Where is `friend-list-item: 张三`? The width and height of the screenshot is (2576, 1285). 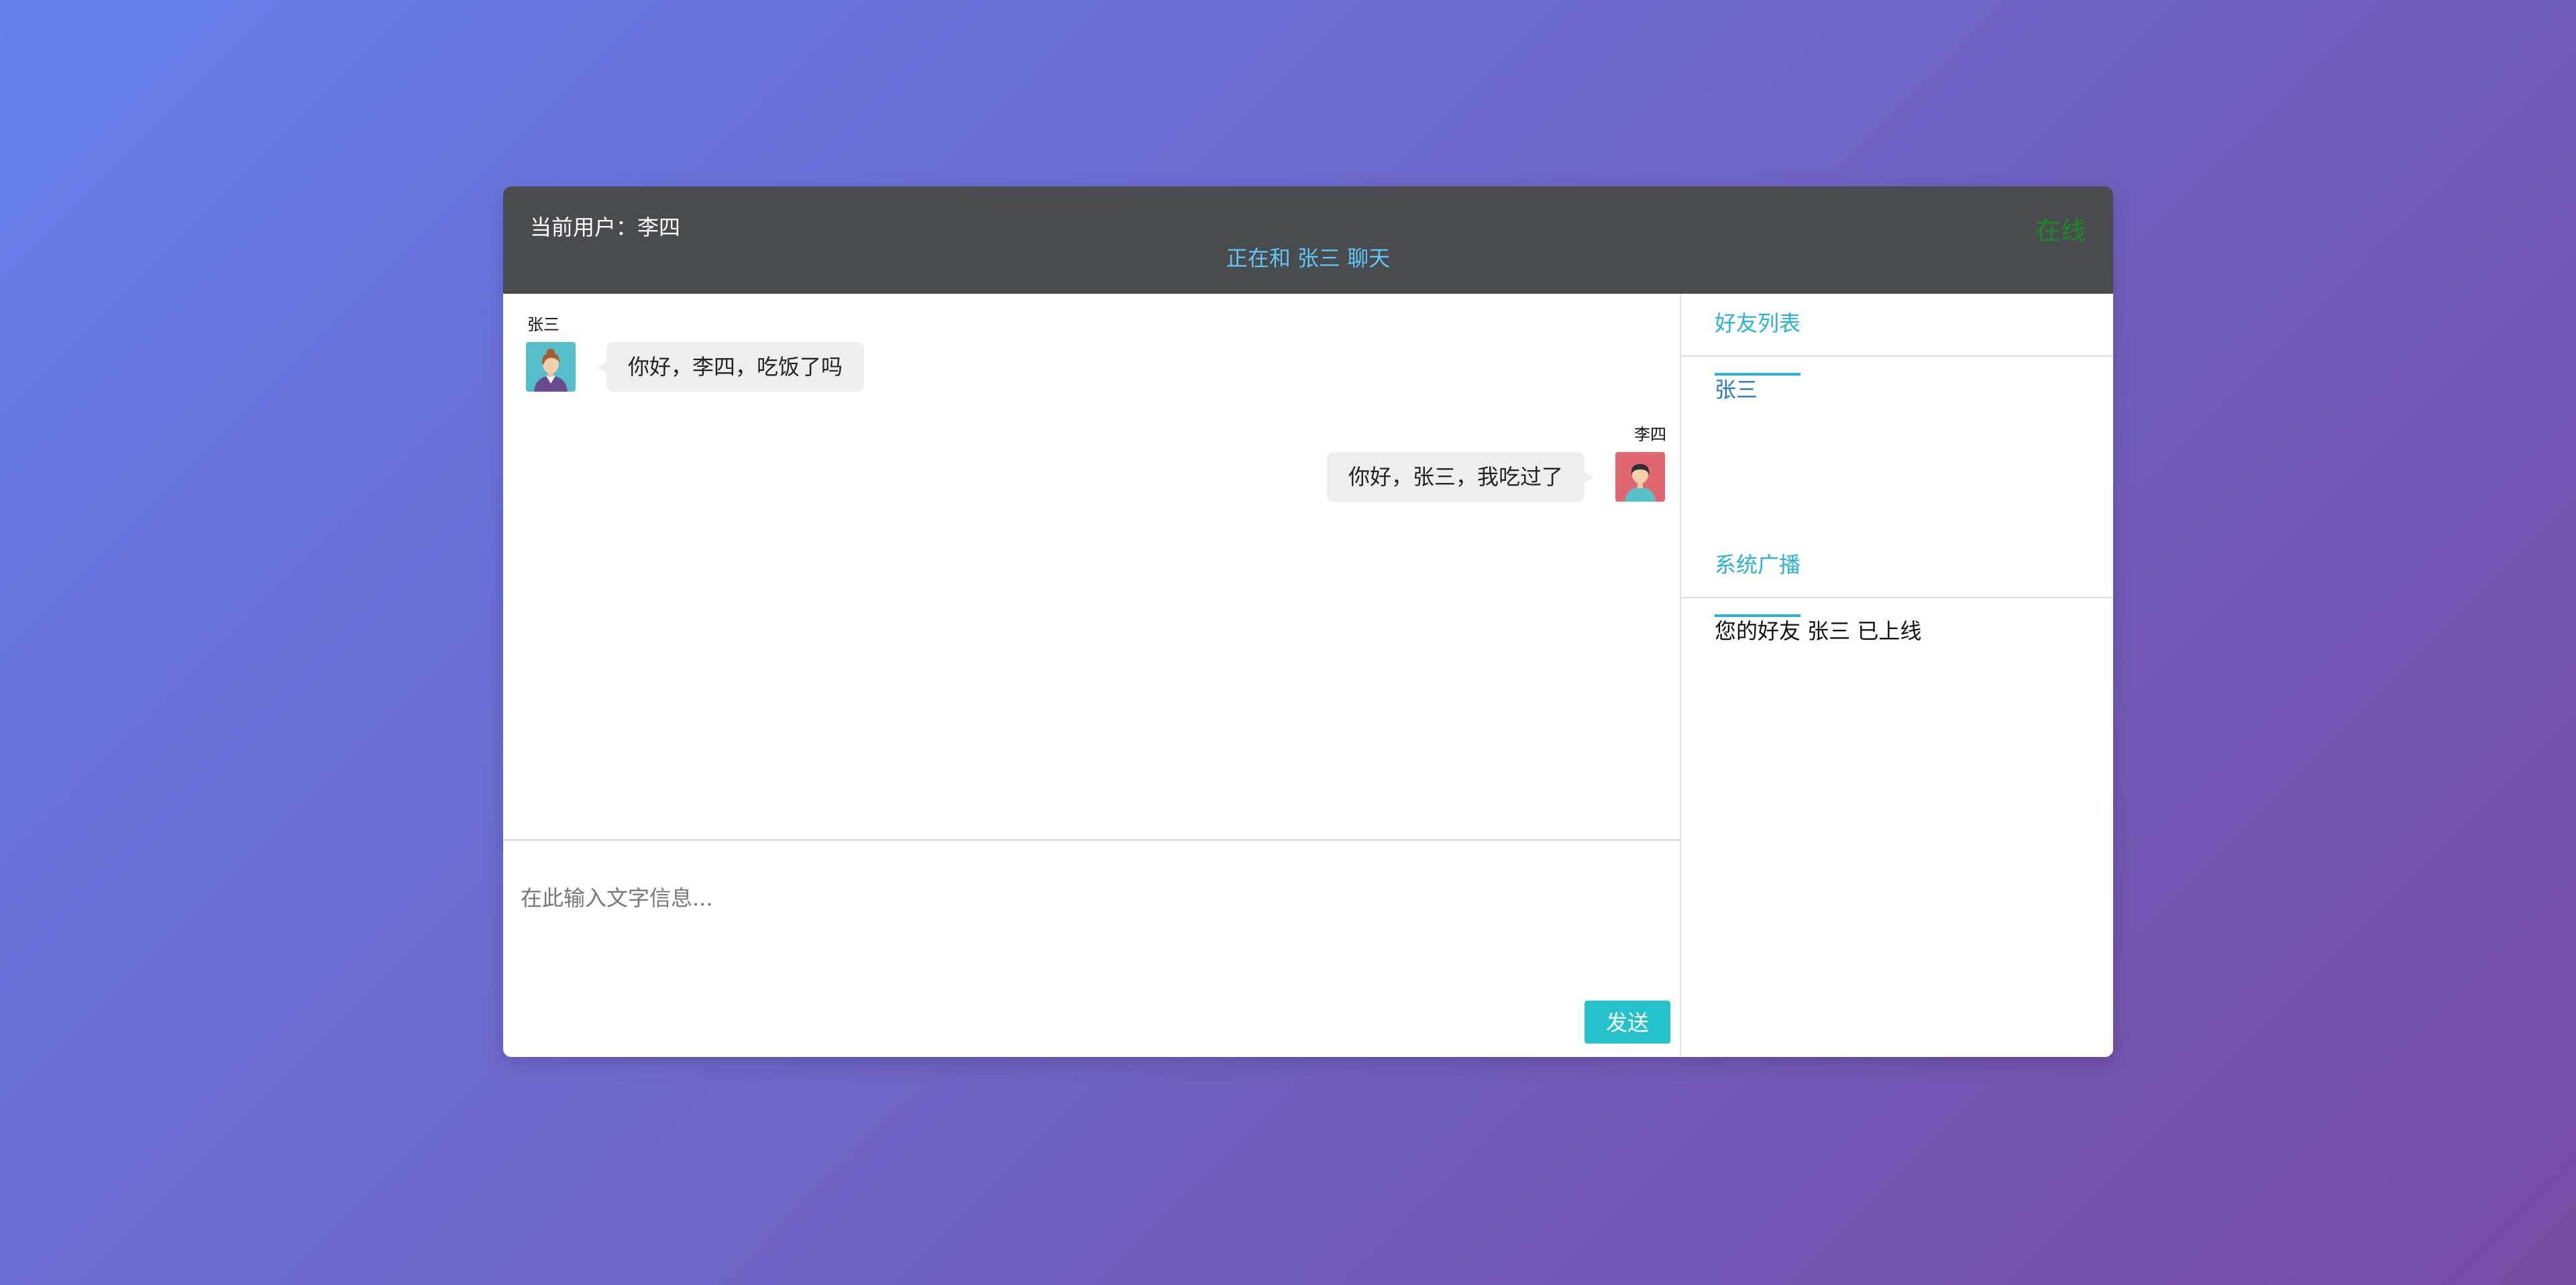
friend-list-item: 张三 is located at coordinates (1736, 388).